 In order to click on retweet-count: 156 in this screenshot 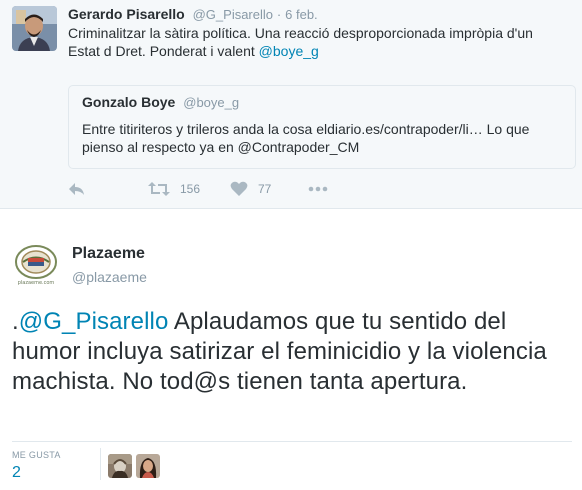, I will do `click(190, 189)`.